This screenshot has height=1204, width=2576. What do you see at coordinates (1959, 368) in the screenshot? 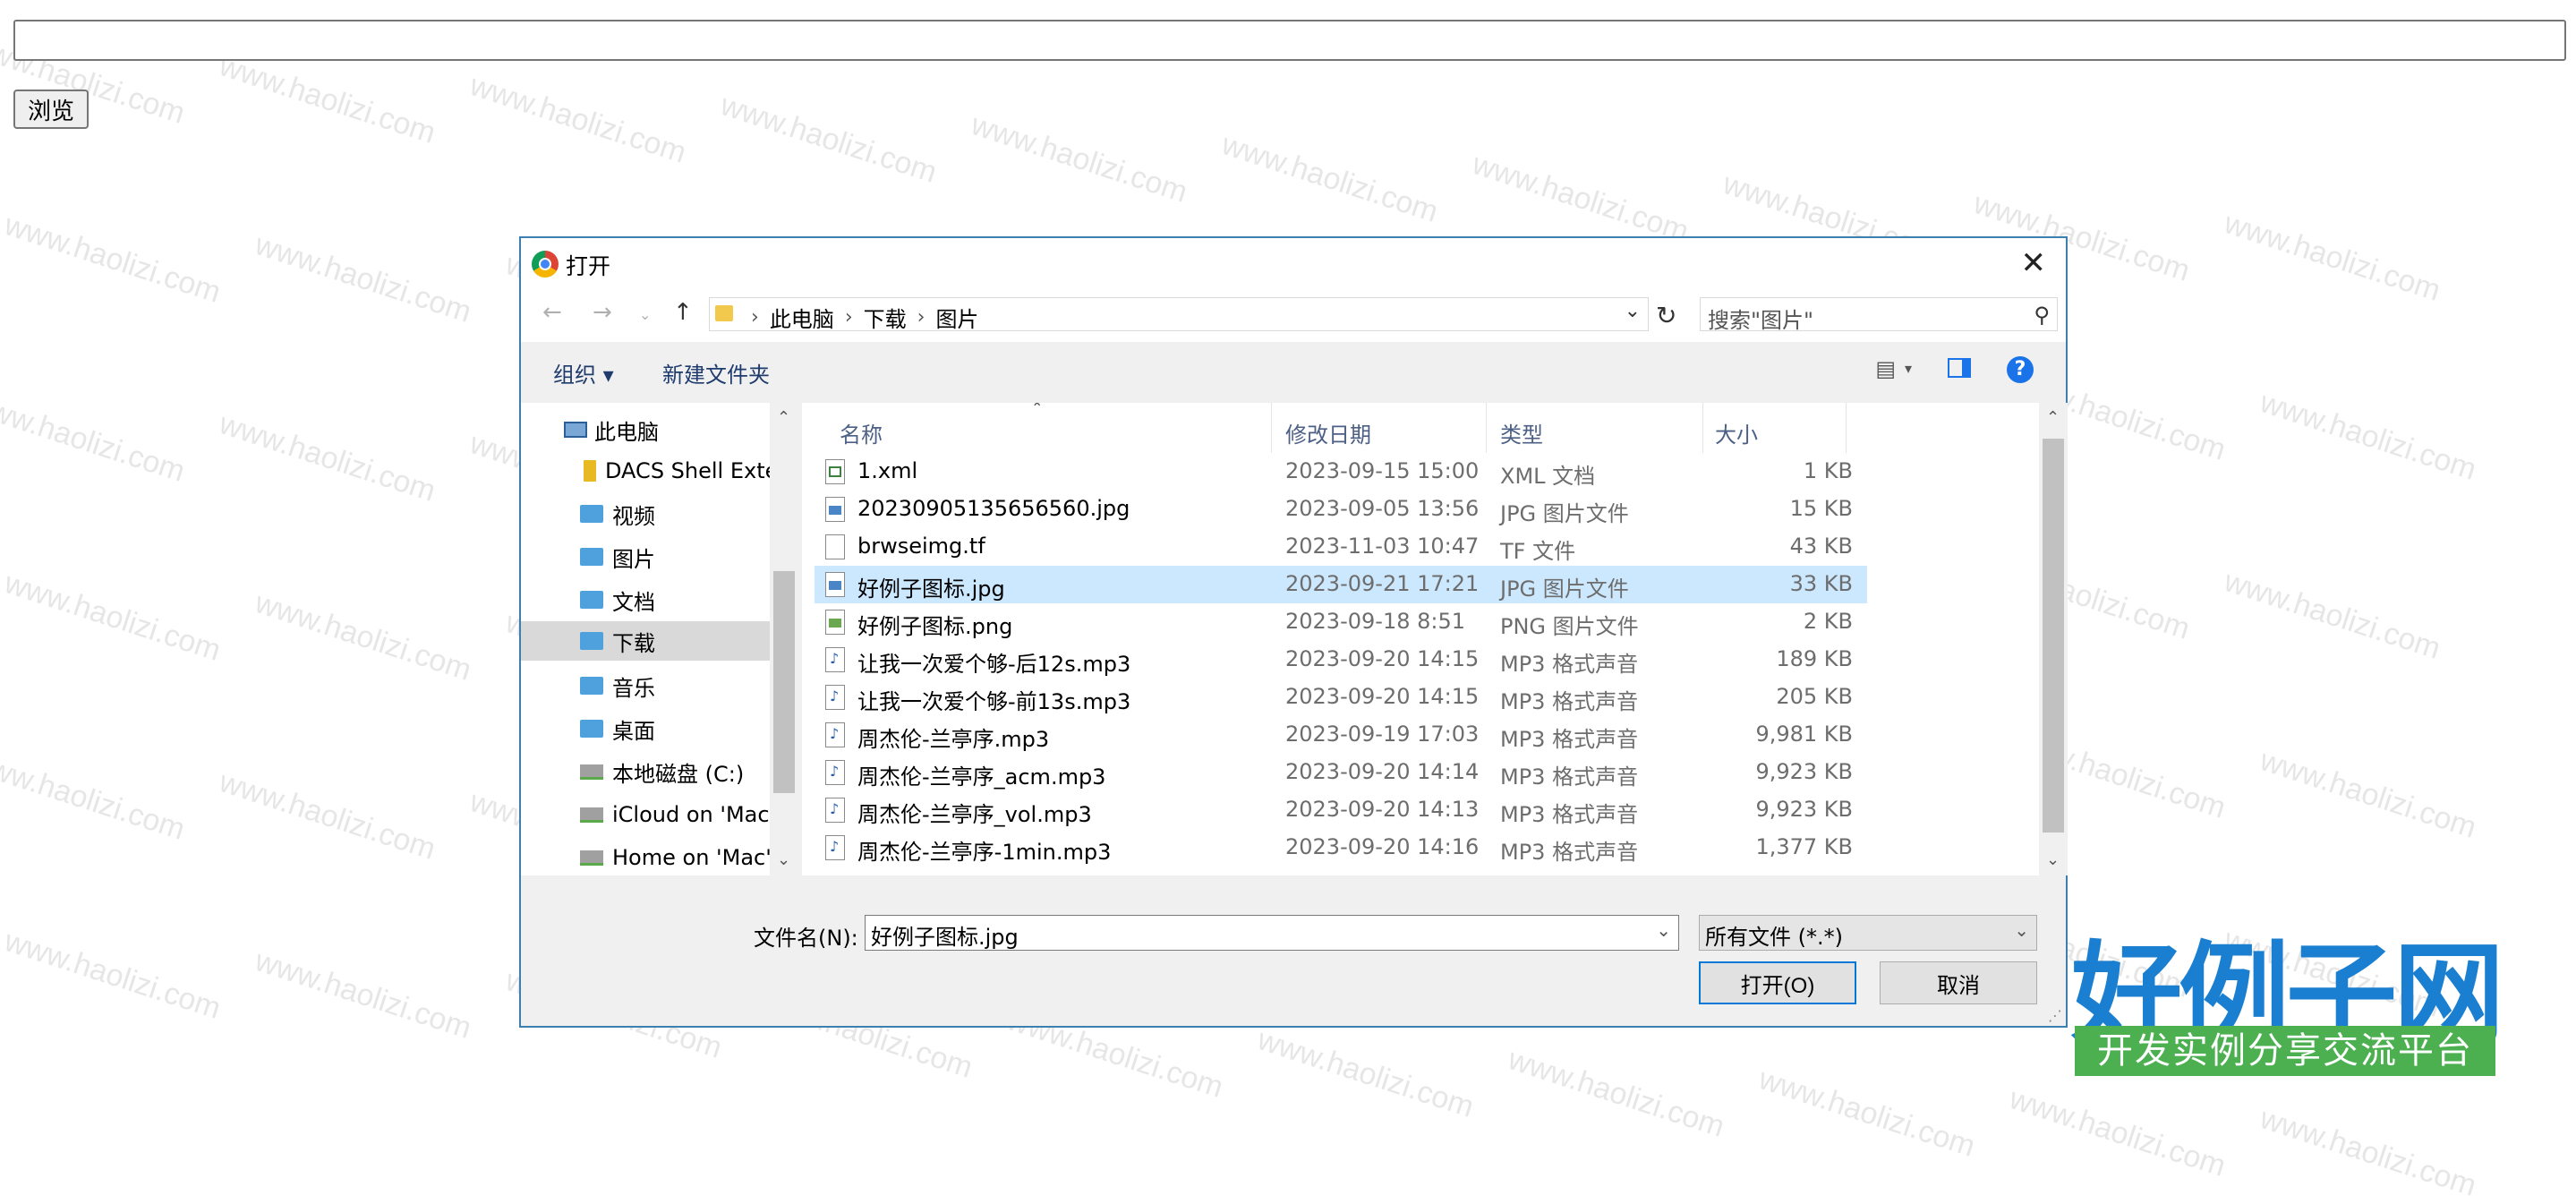
I see `preview-pane-icon` at bounding box center [1959, 368].